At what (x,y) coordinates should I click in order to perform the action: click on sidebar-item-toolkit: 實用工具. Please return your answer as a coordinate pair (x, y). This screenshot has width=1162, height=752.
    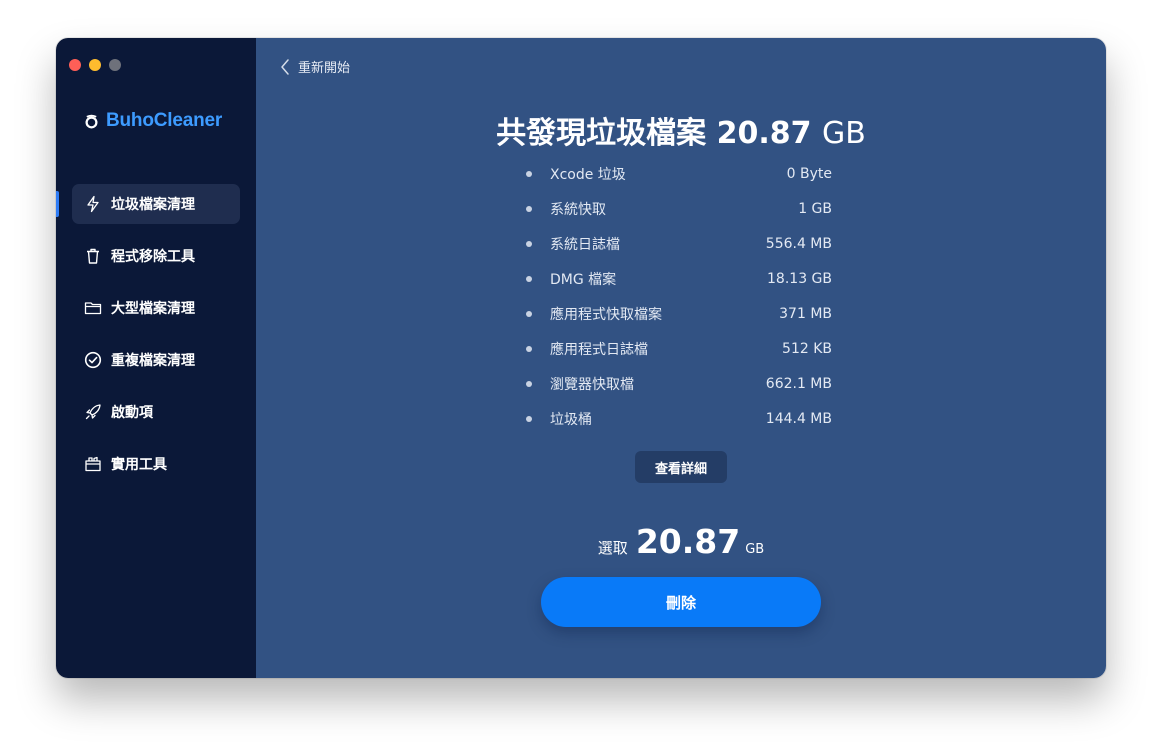
    Looking at the image, I should click on (156, 464).